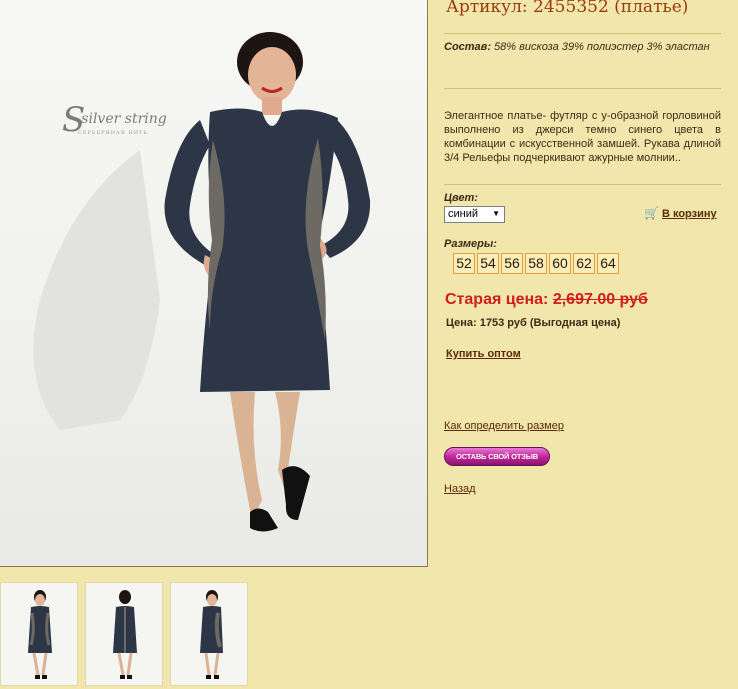  Describe the element at coordinates (114, 120) in the screenshot. I see `brand-logo: Ssilver string СЕРЕБРЯНАЯ НИТЬ` at that location.